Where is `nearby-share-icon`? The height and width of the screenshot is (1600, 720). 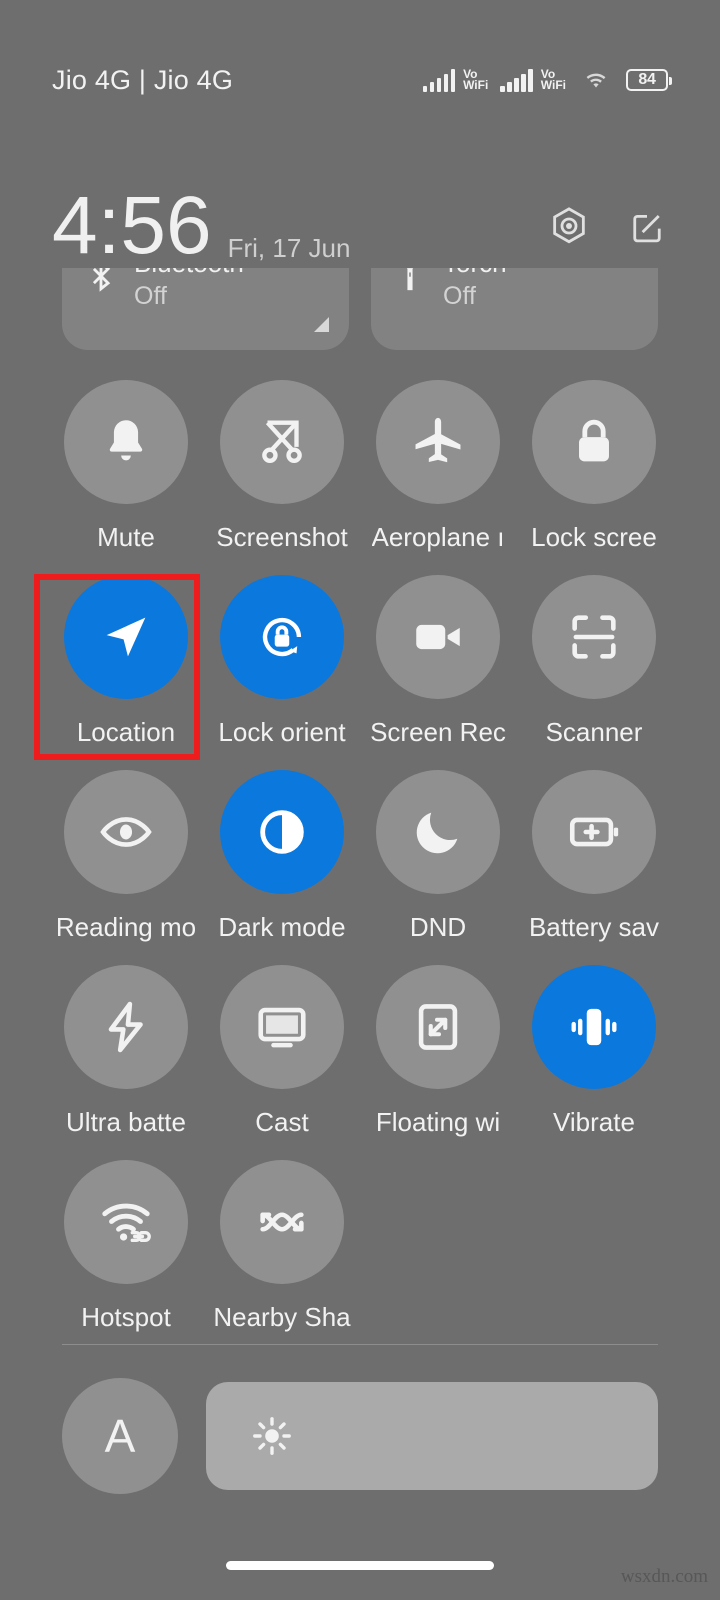 nearby-share-icon is located at coordinates (282, 1222).